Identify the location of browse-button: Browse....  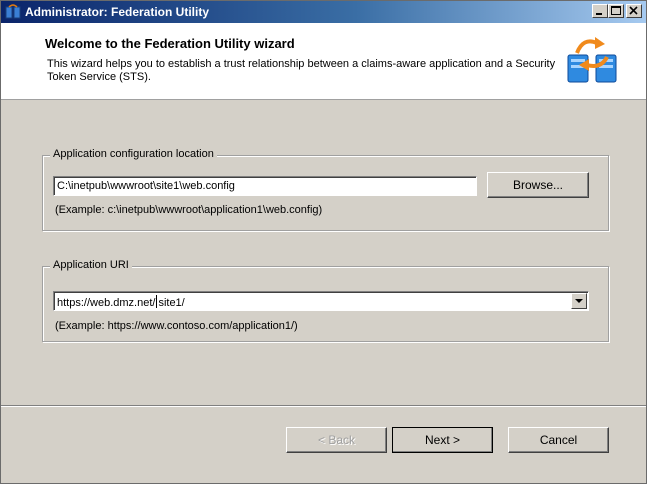
(538, 185).